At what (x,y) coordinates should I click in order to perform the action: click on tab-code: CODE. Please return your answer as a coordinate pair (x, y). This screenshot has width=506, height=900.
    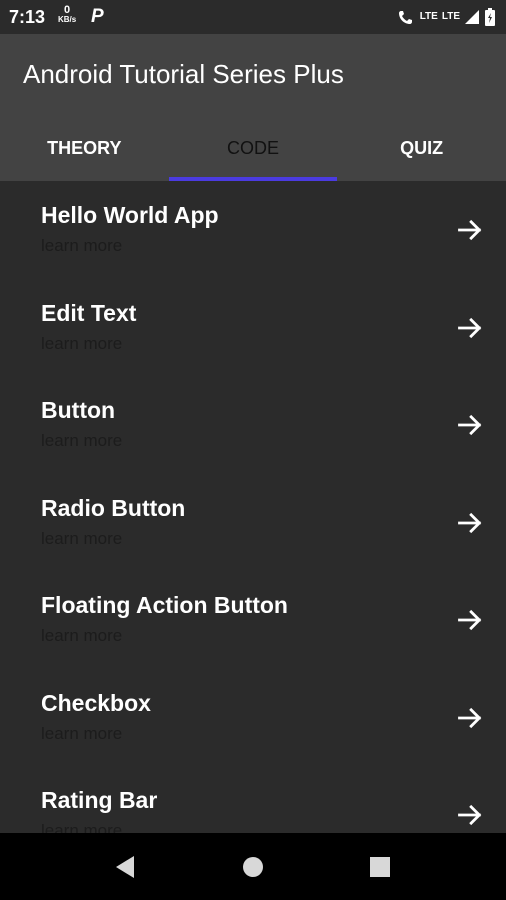
    Looking at the image, I should click on (253, 148).